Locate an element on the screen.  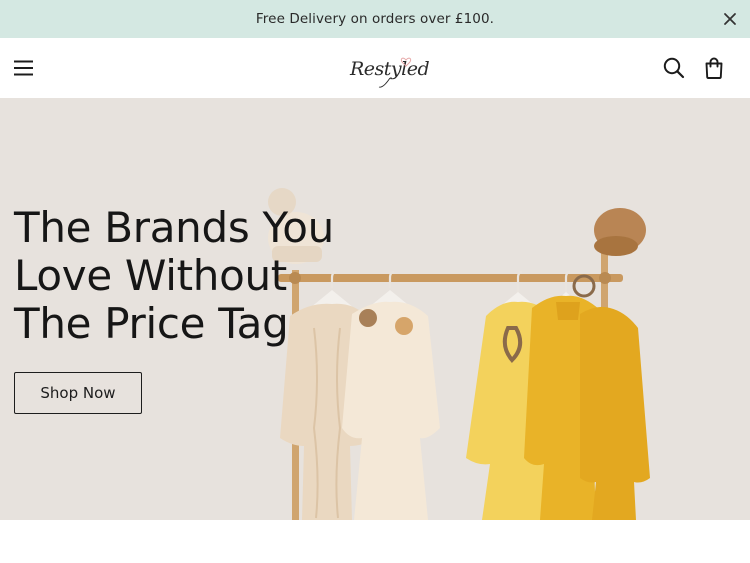
hero-title-line-2: Love Without is located at coordinates (150, 275).